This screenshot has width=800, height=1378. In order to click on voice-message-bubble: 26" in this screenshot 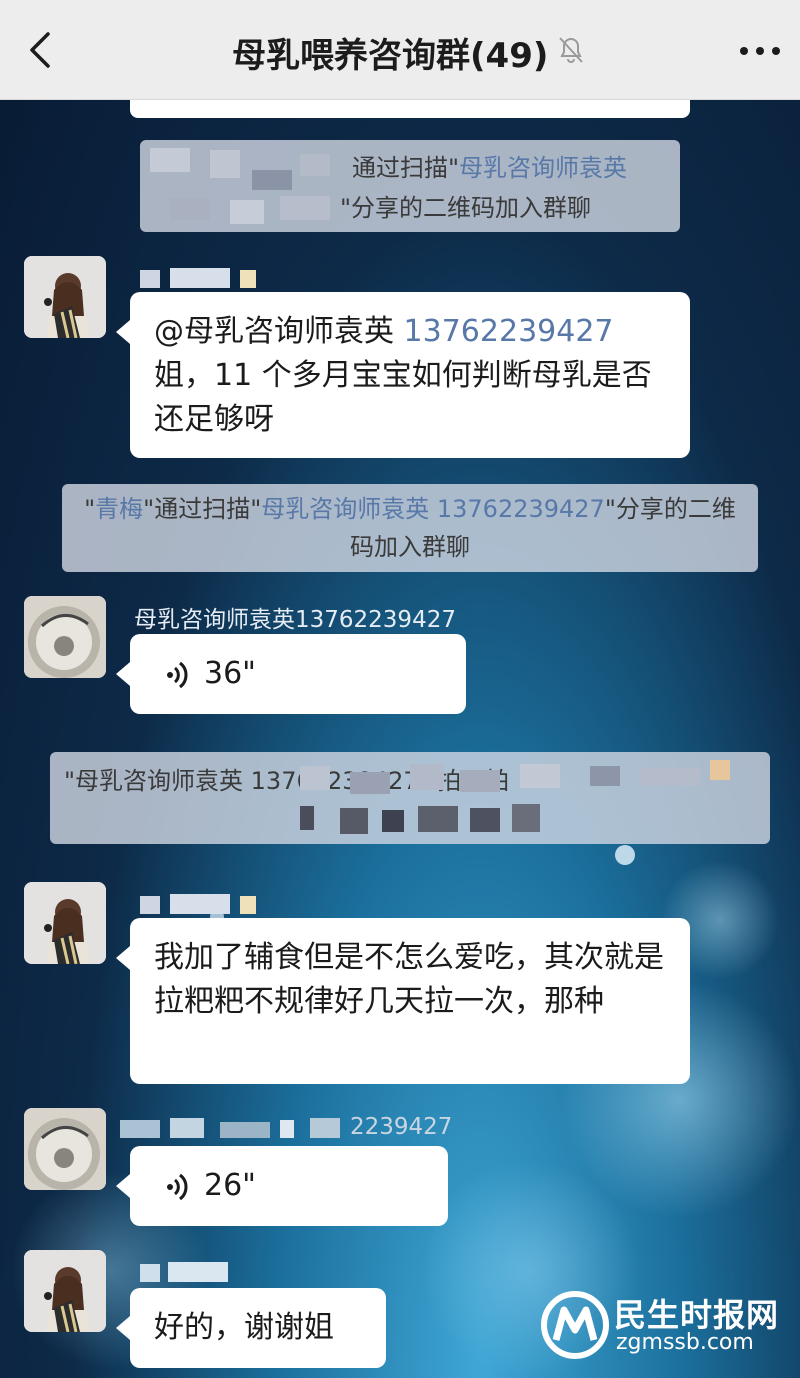, I will do `click(282, 1186)`.